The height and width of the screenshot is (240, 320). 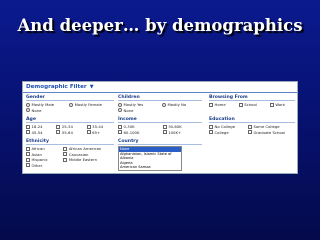 What do you see at coordinates (160, 25) in the screenshot?
I see `slide-title: And deeper… by demographics` at bounding box center [160, 25].